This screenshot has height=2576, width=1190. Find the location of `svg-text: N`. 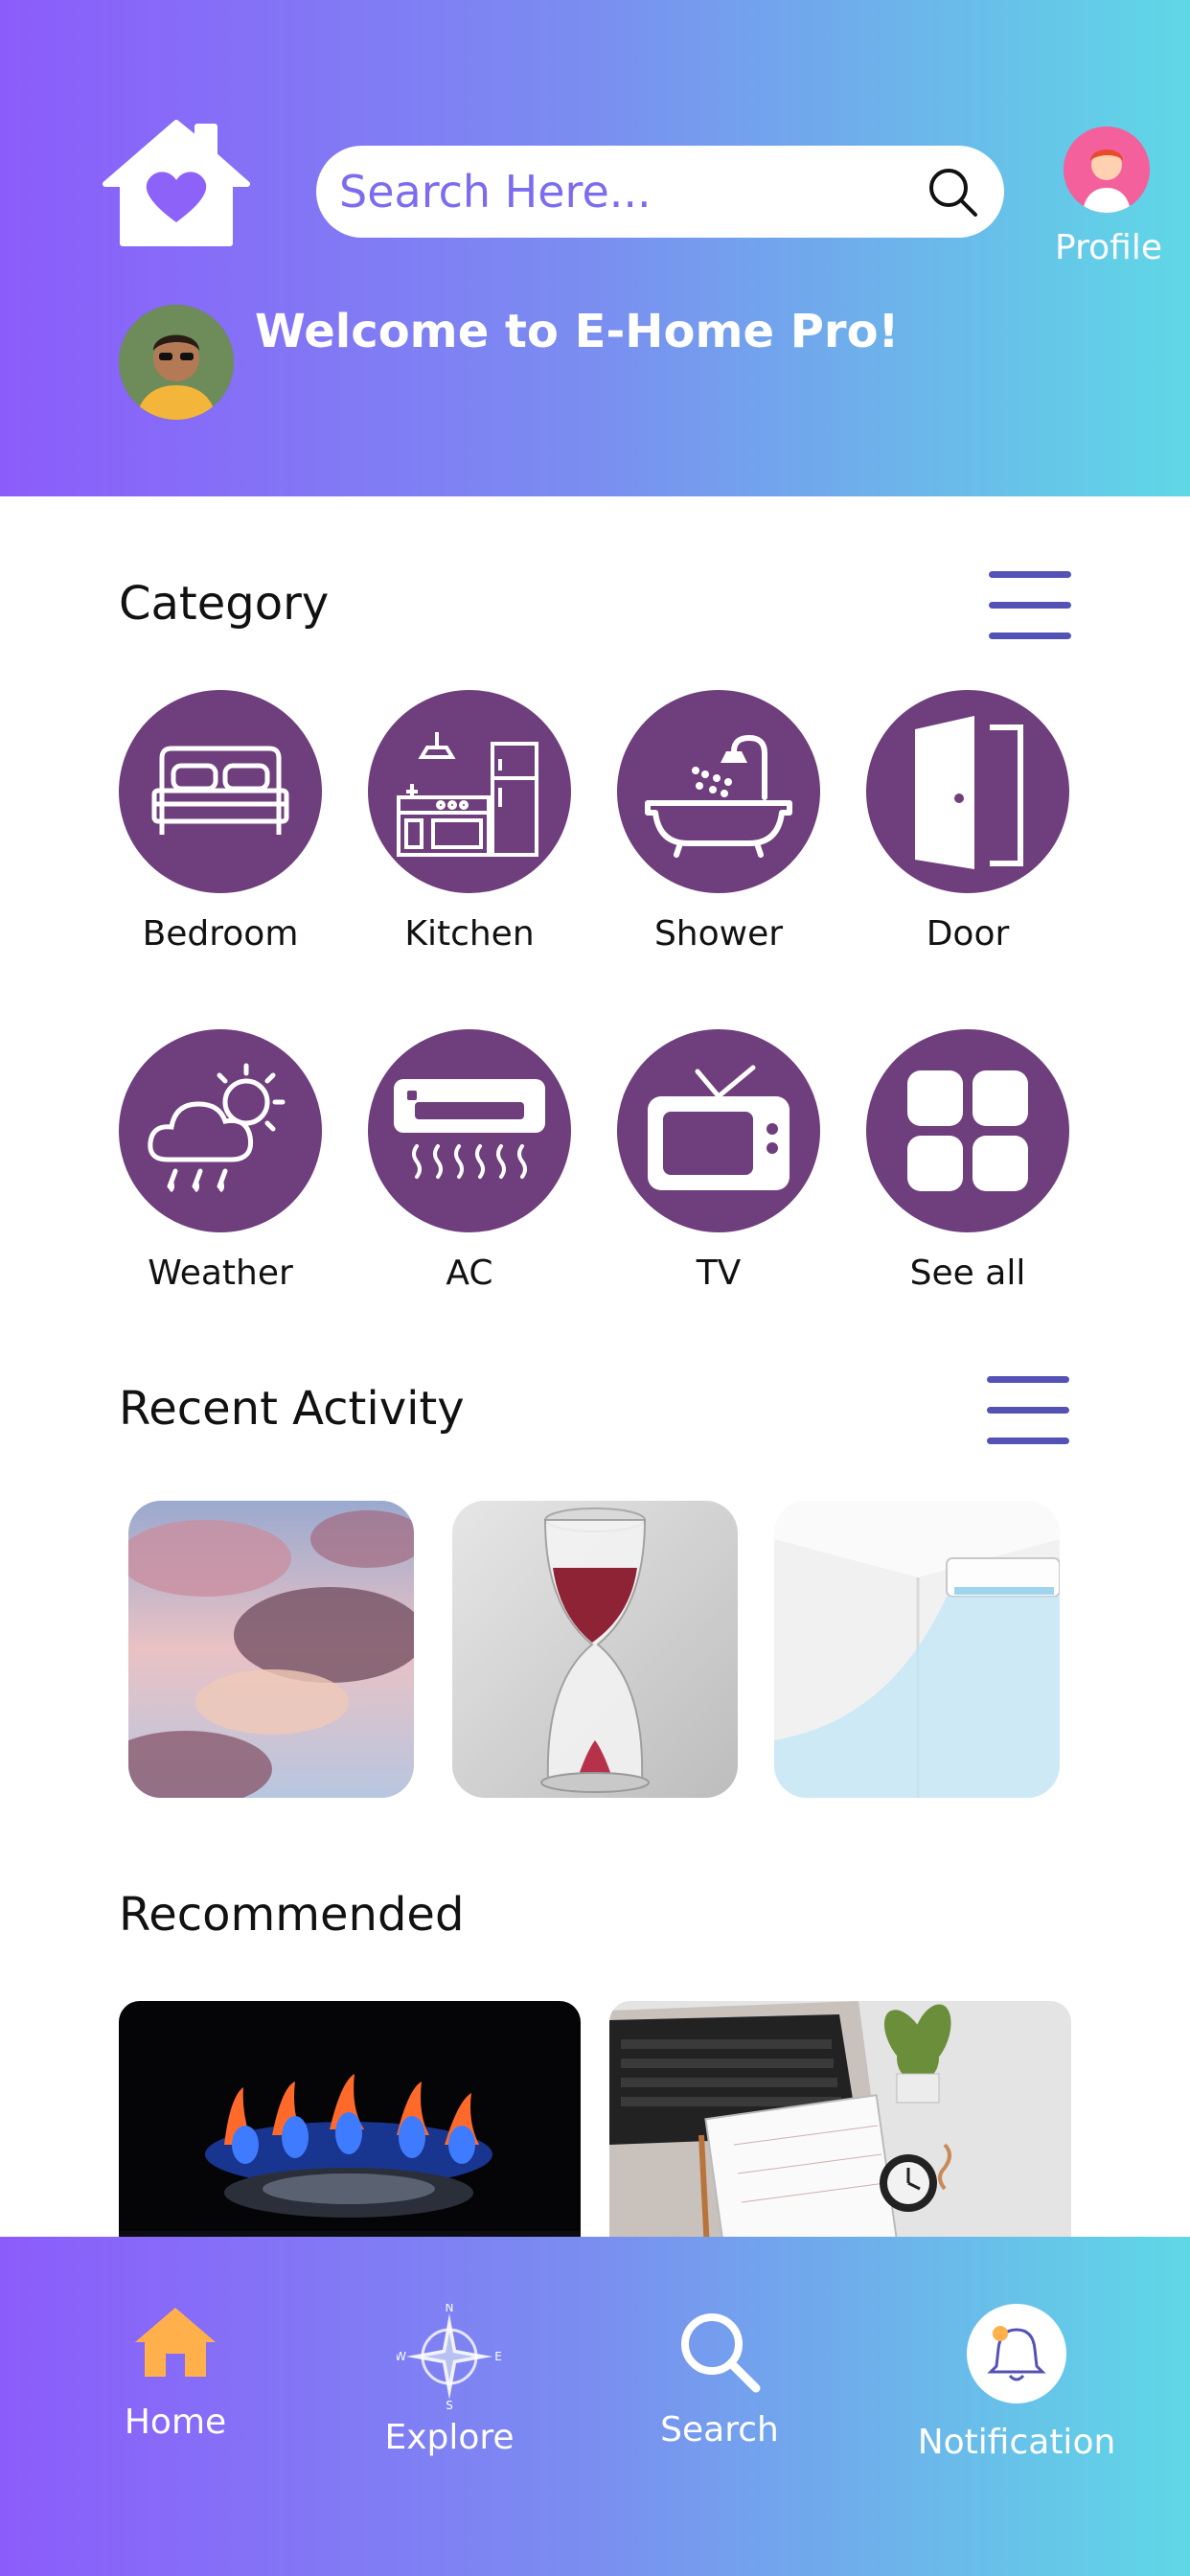

svg-text: N is located at coordinates (450, 2309).